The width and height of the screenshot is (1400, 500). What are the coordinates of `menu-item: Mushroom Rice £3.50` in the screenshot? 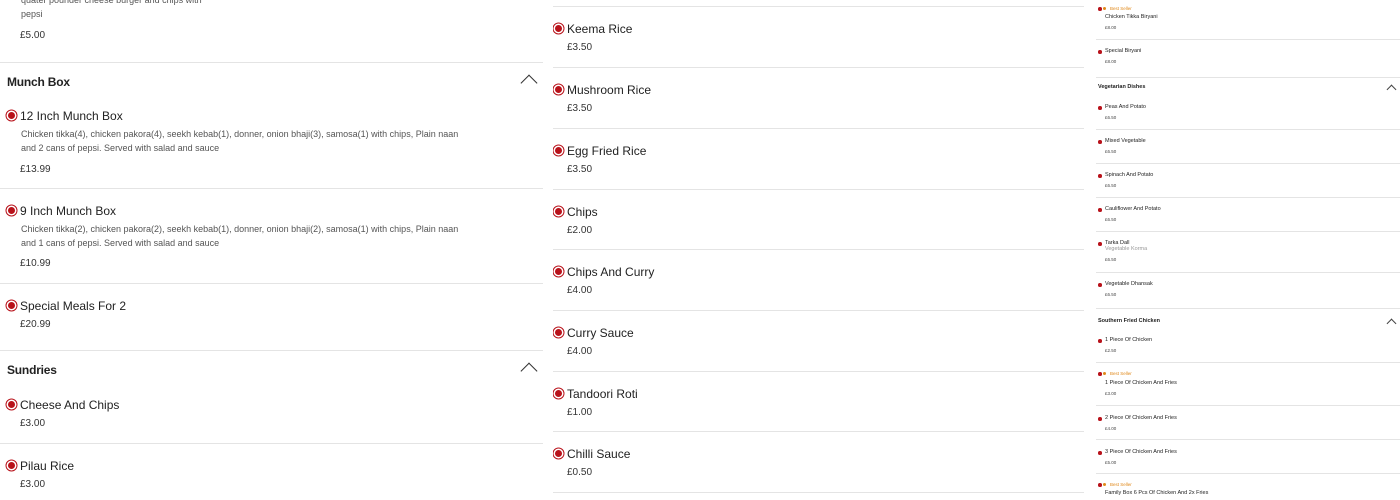 It's located at (818, 101).